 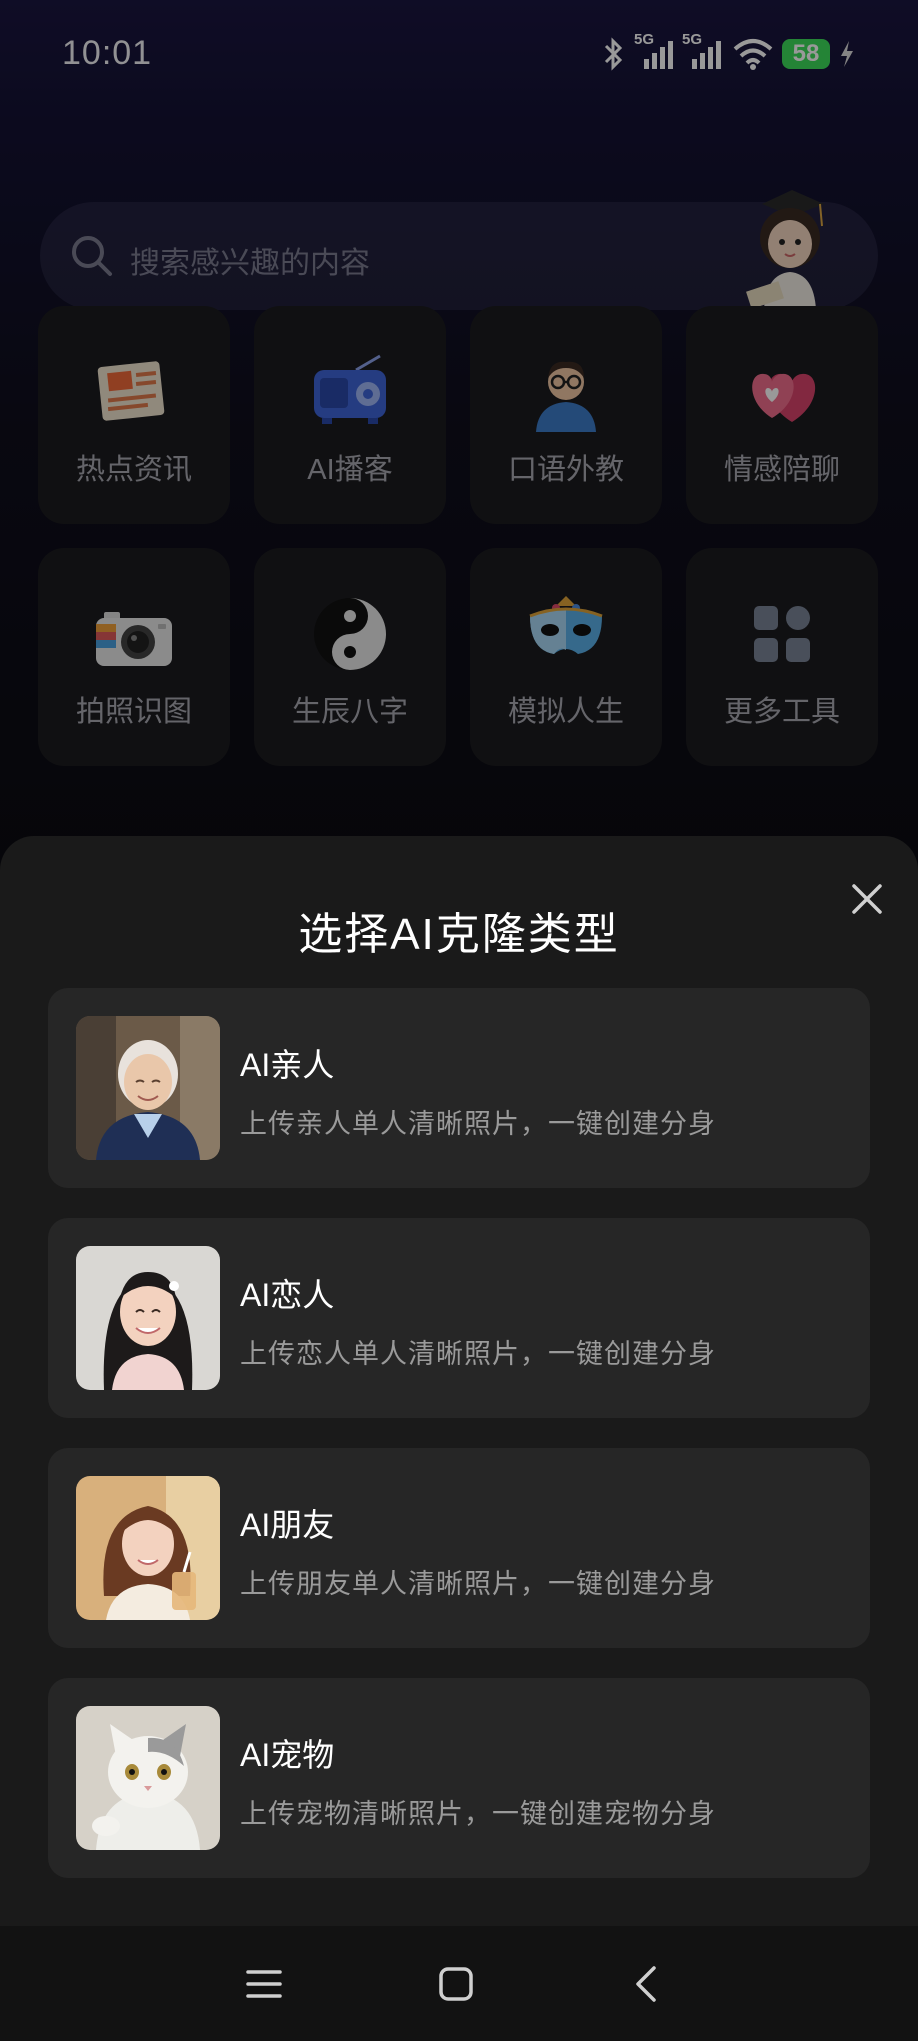 What do you see at coordinates (648, 1984) in the screenshot?
I see `back-icon` at bounding box center [648, 1984].